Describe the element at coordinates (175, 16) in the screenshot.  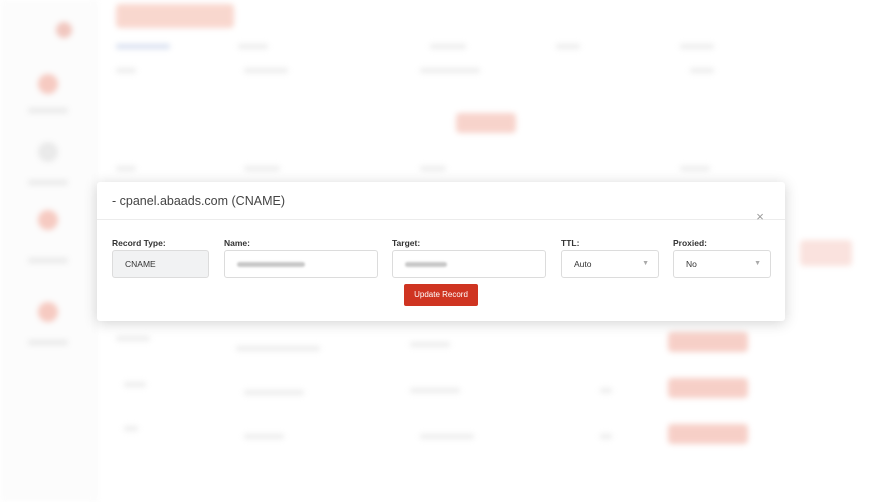
I see `add-record-button` at that location.